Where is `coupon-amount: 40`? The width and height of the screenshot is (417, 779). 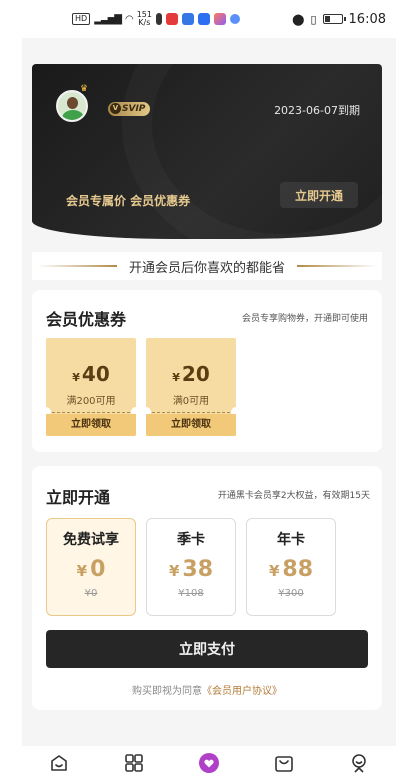 coupon-amount: 40 is located at coordinates (95, 374).